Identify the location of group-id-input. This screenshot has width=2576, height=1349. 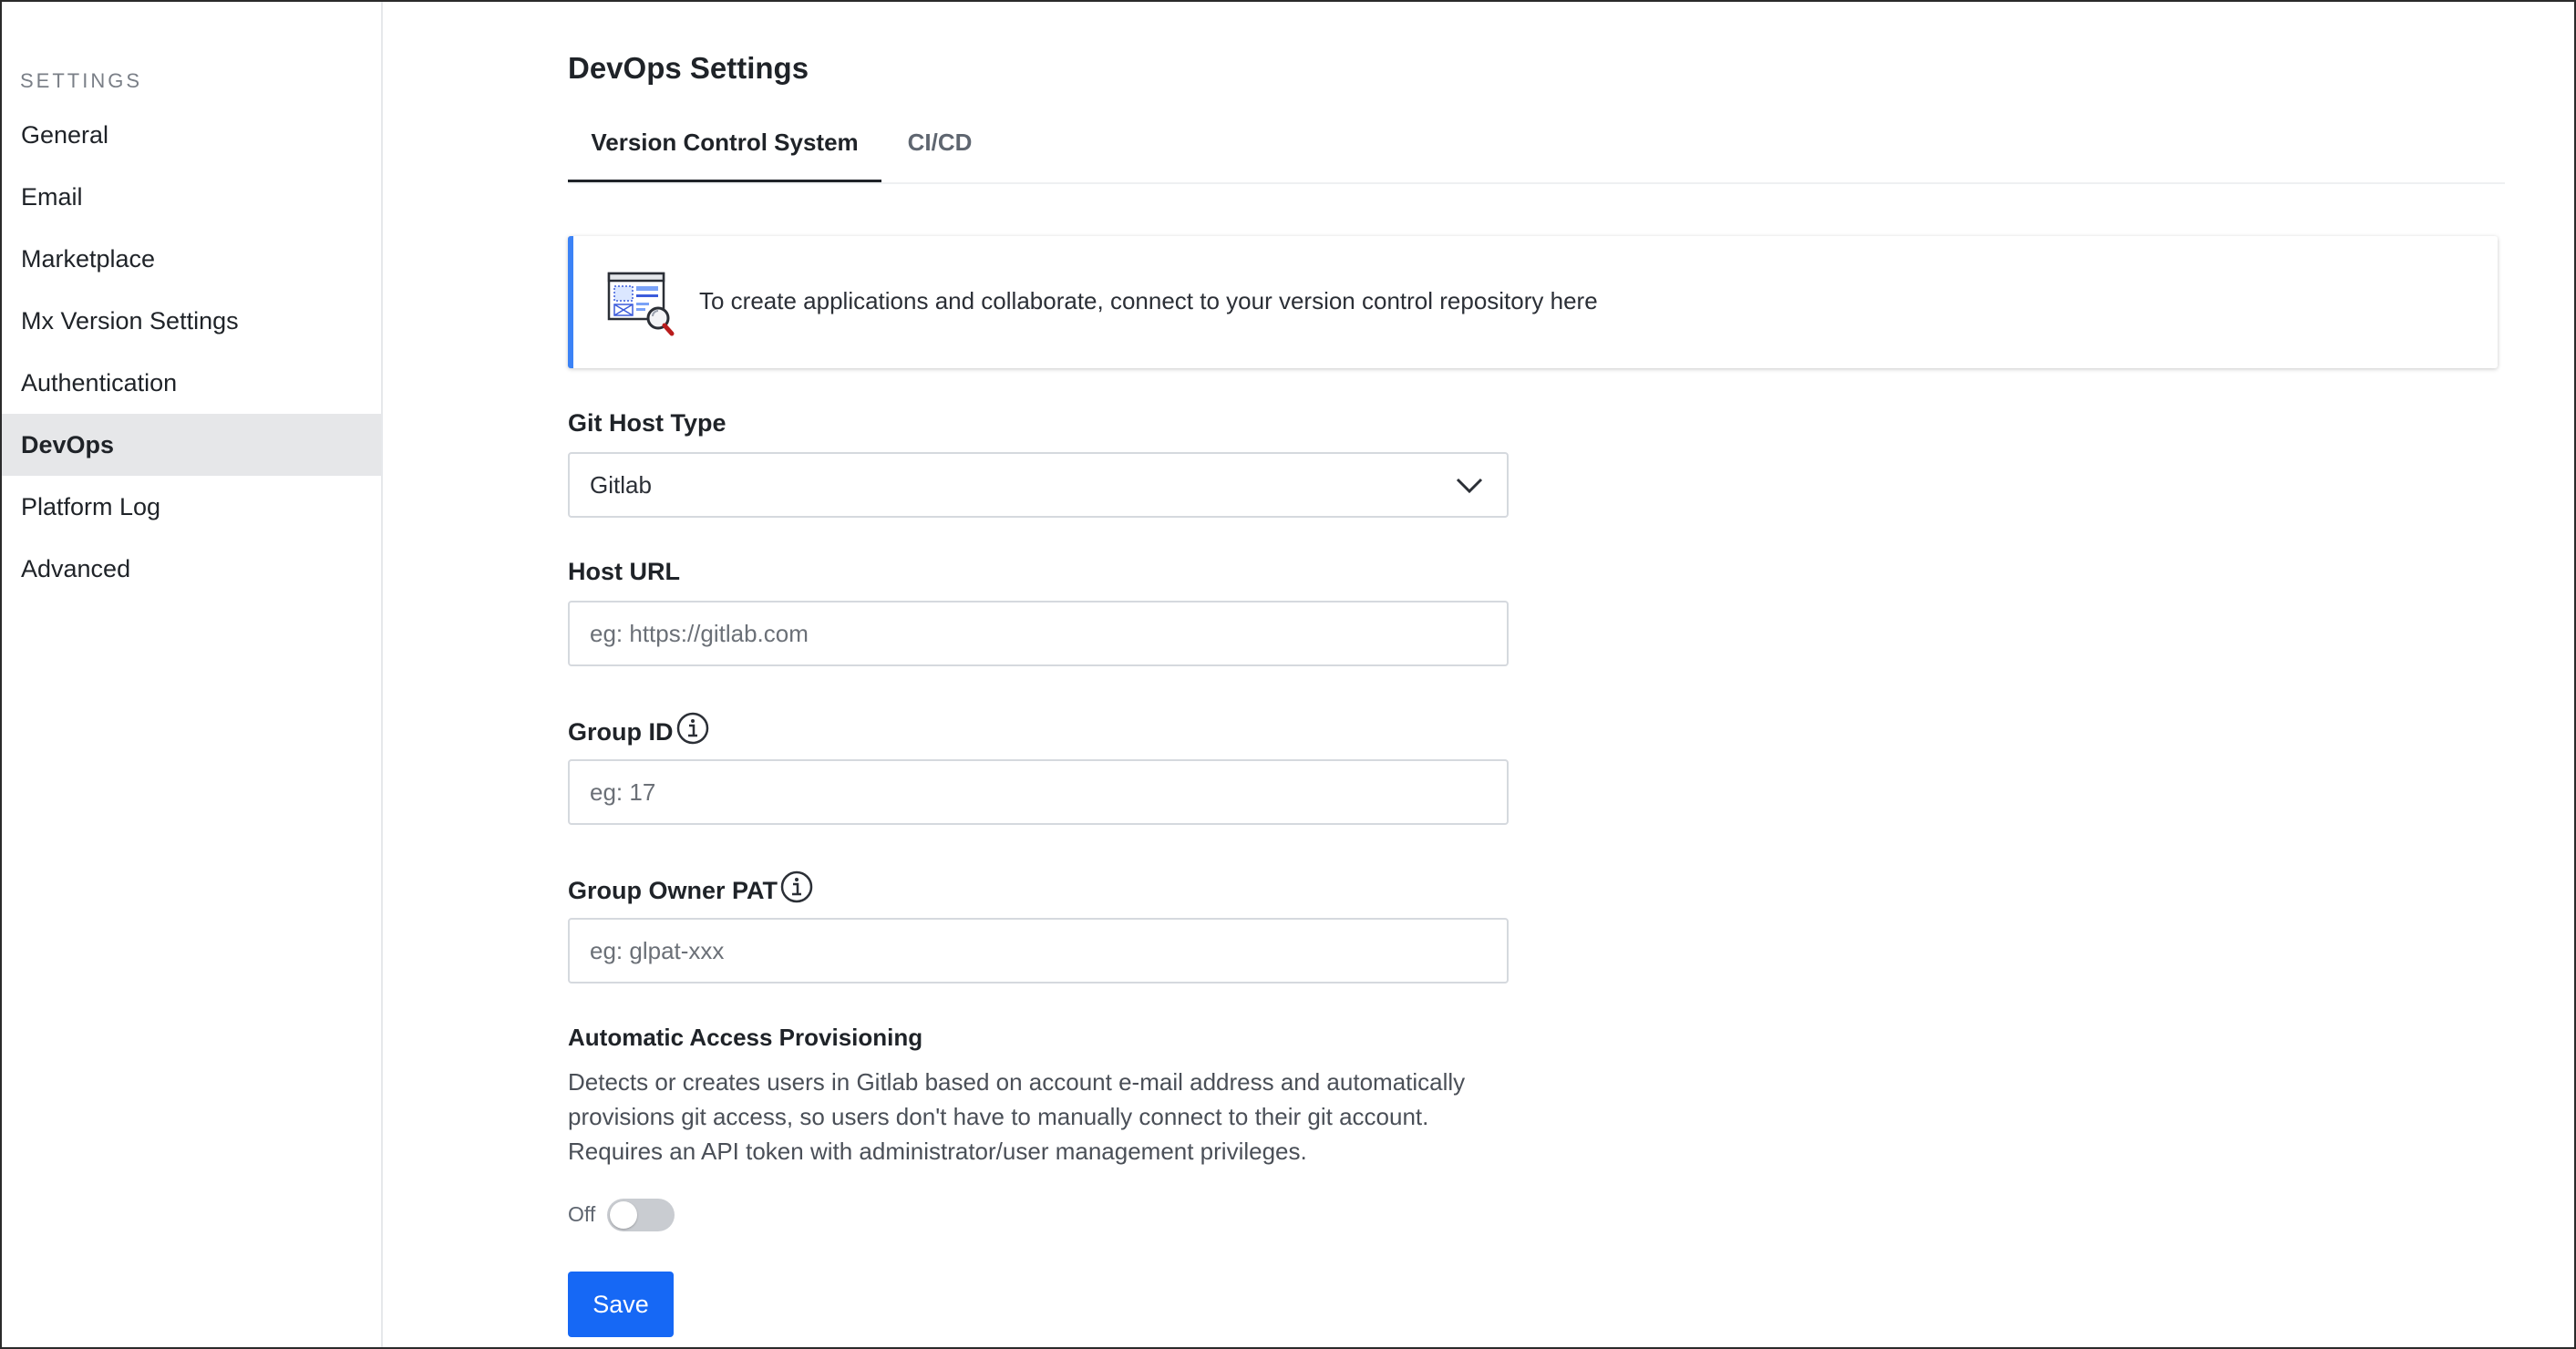
(1038, 792).